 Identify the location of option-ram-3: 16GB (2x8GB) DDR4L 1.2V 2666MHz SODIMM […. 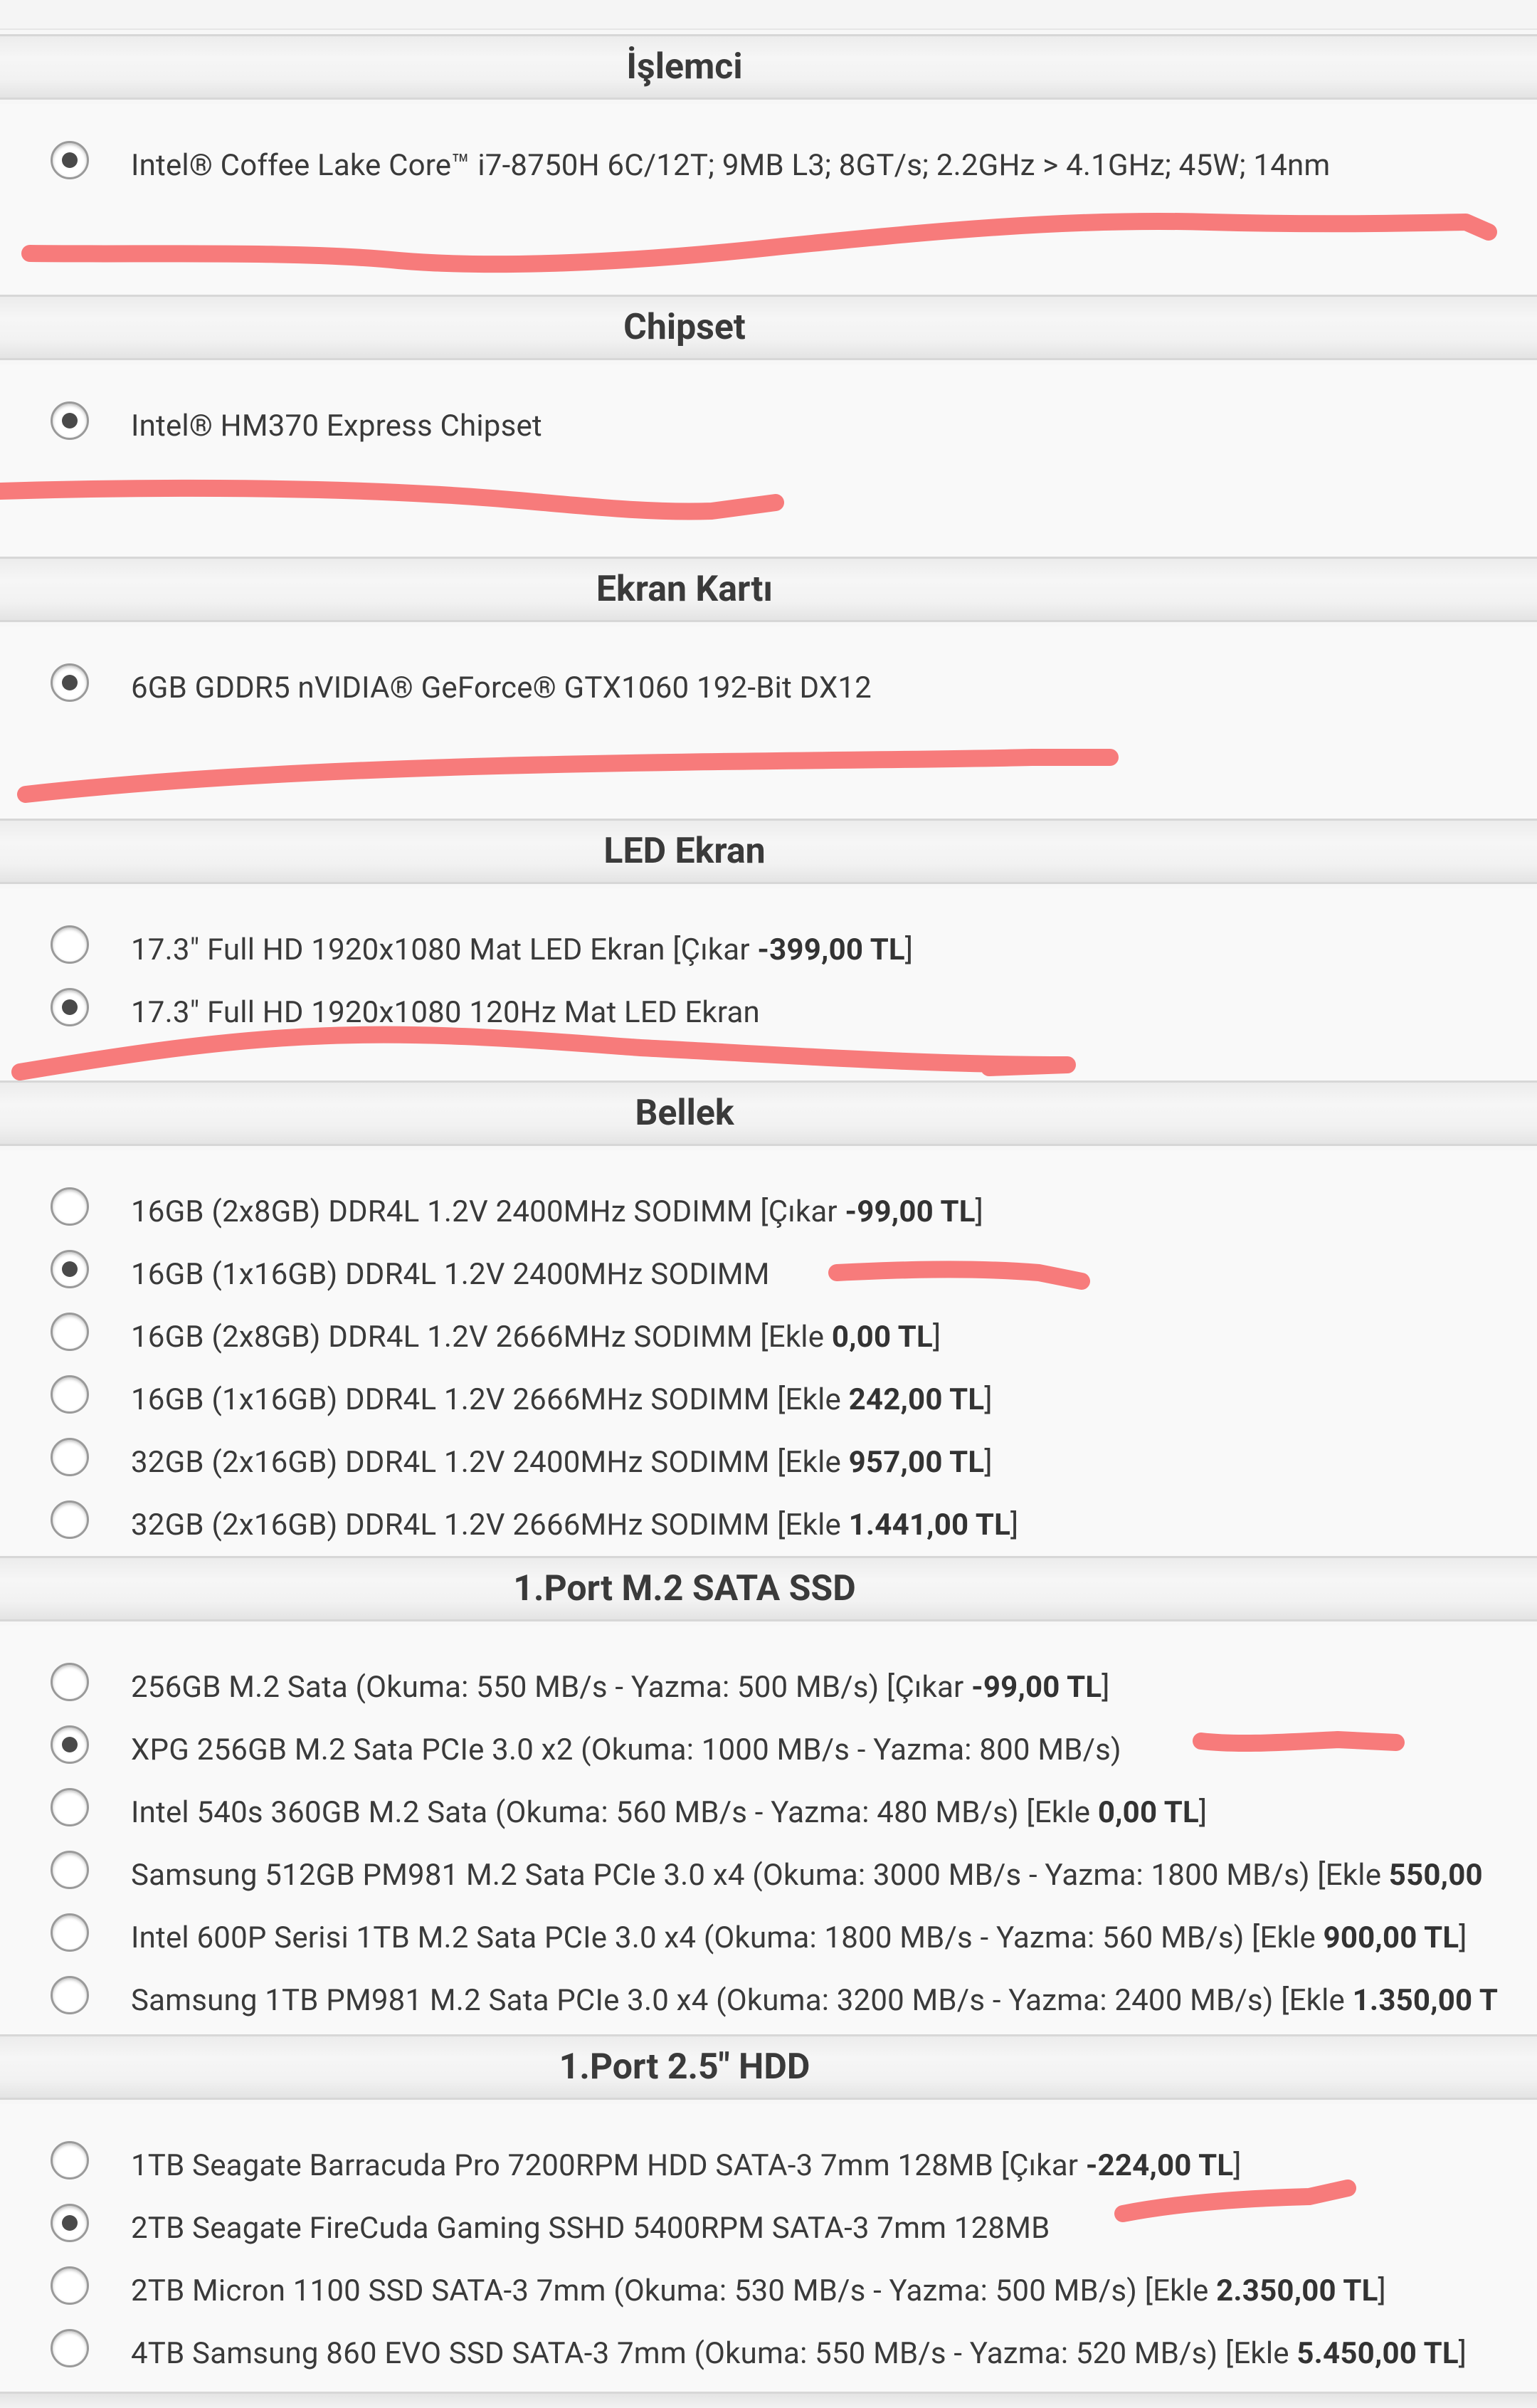
(768, 1337).